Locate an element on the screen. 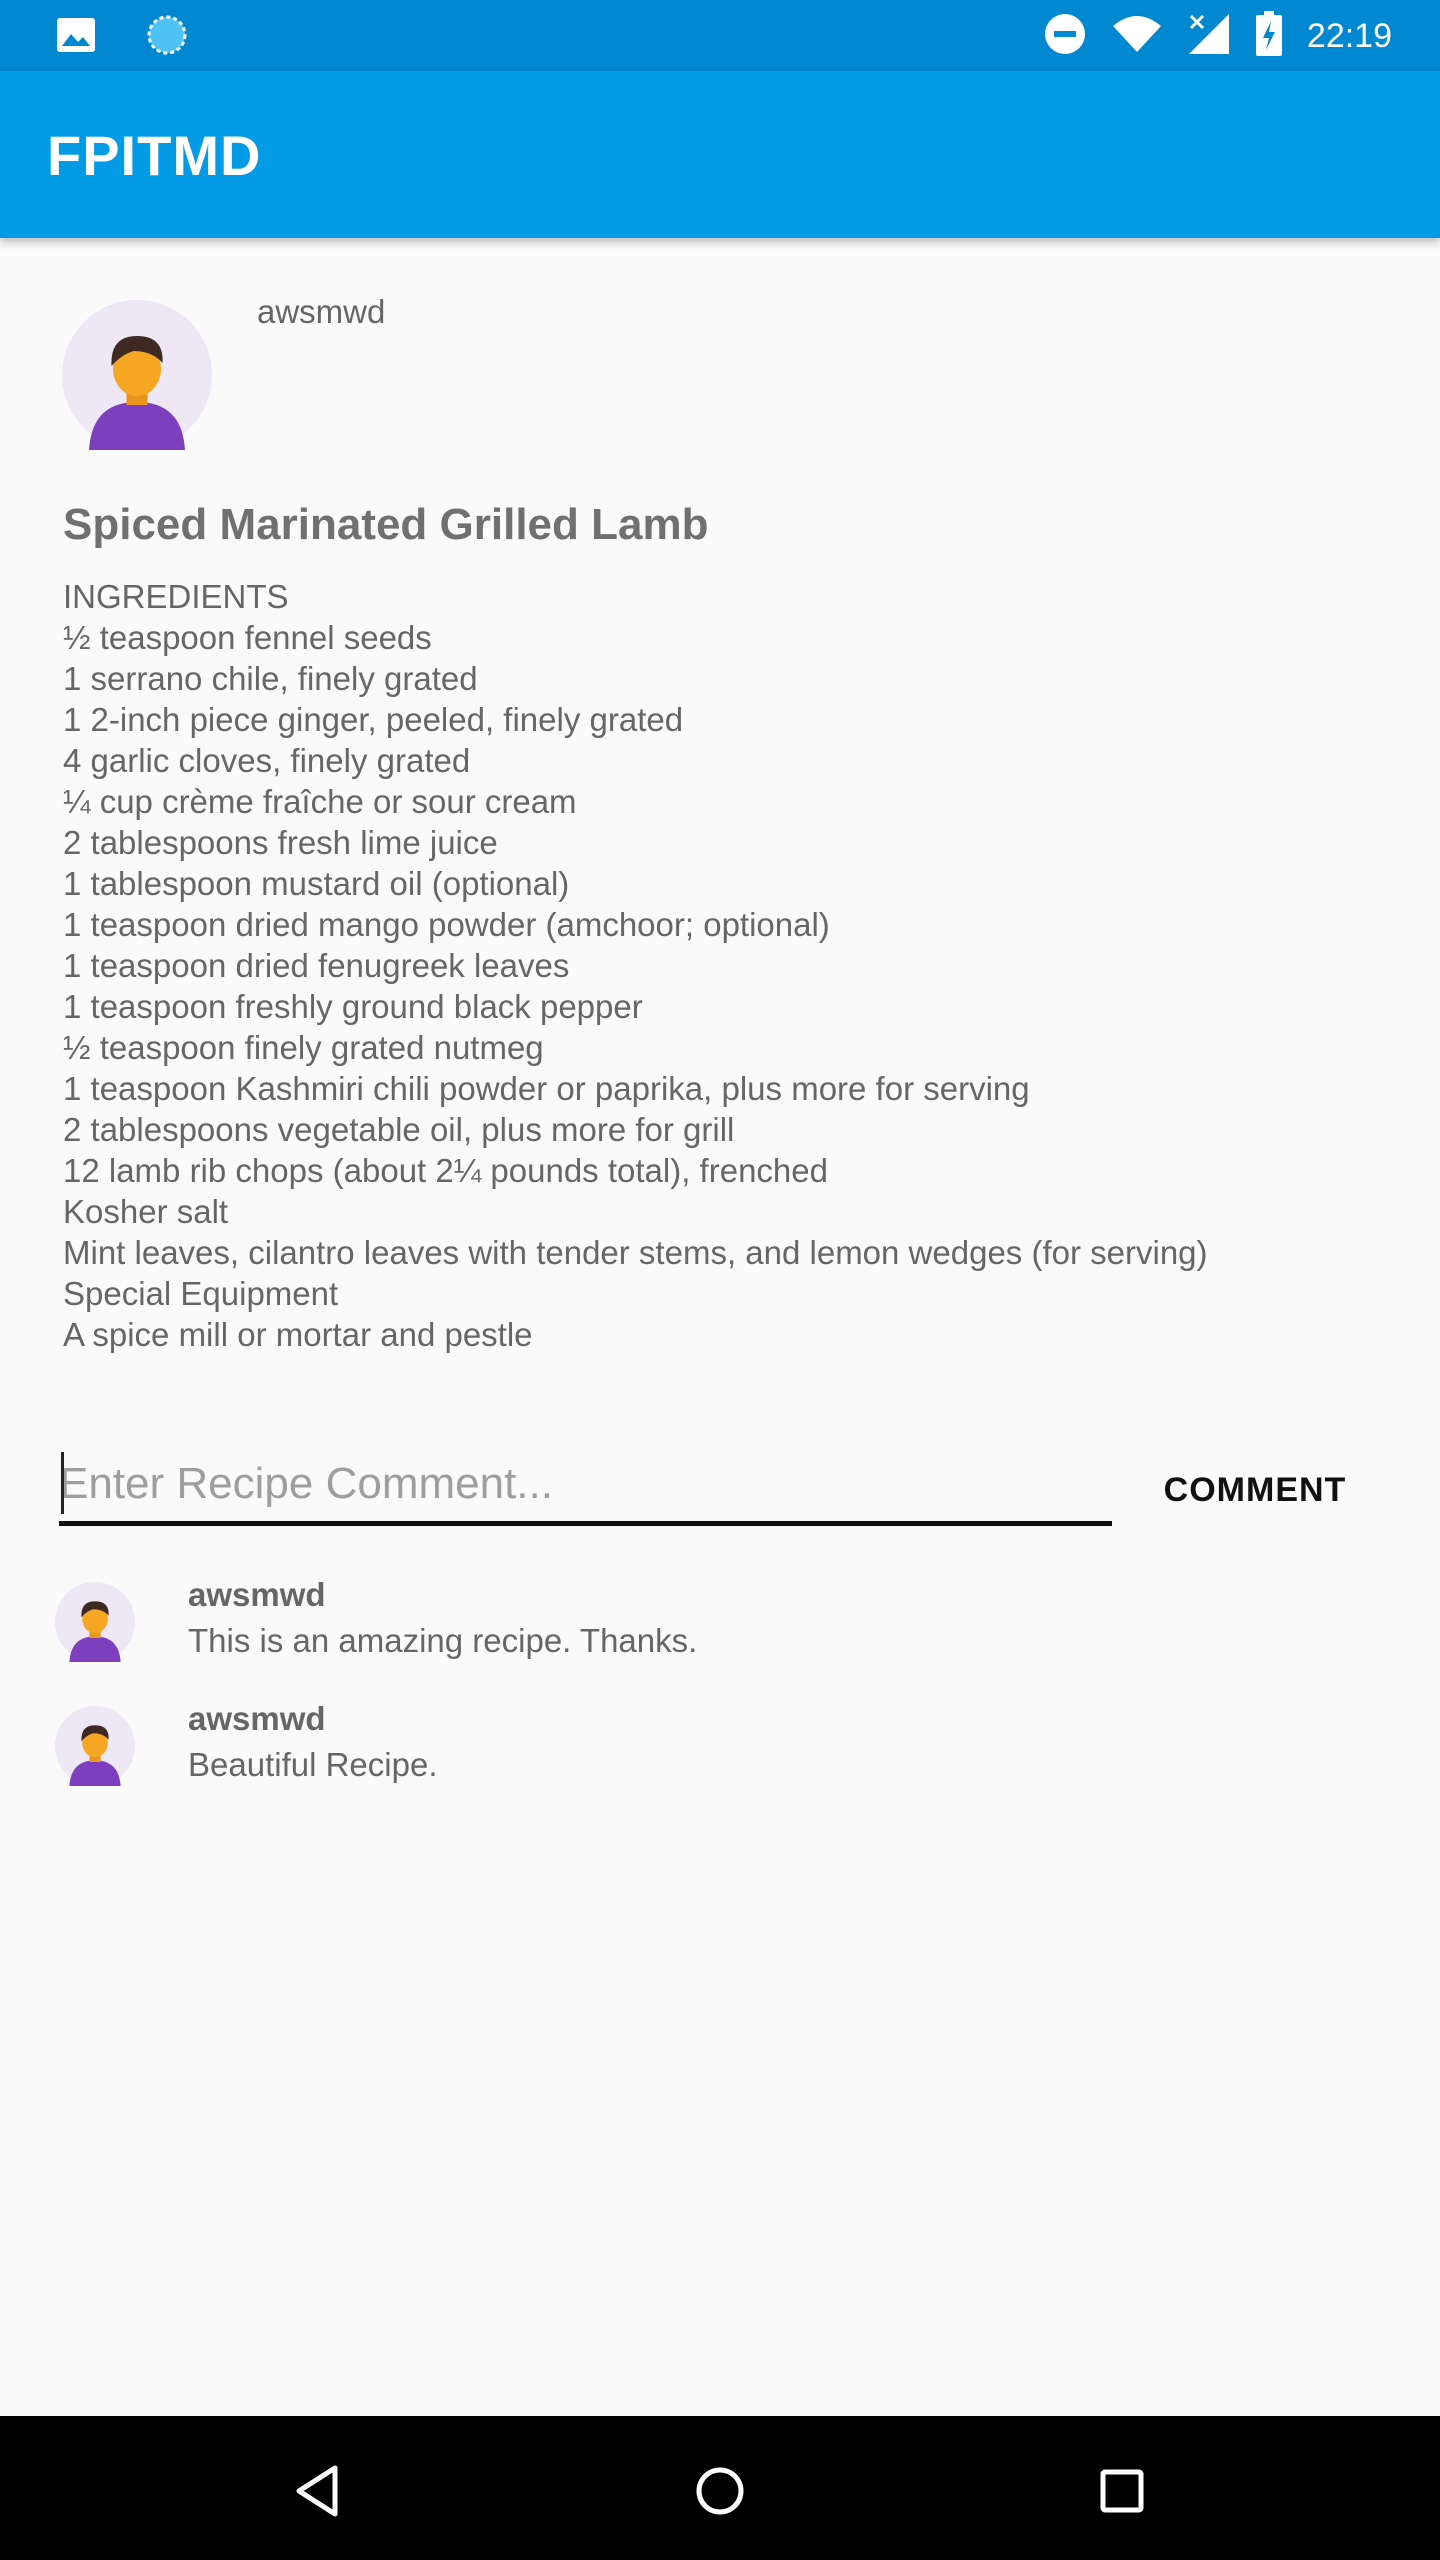 This screenshot has height=2560, width=1440. ingredient-line: ¼ cup crème fraîche or sour cream is located at coordinates (320, 801).